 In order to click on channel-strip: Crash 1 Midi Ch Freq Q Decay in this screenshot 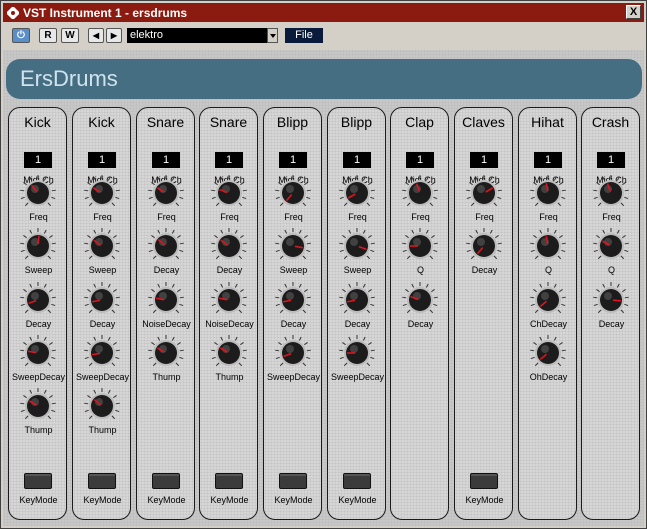, I will do `click(610, 313)`.